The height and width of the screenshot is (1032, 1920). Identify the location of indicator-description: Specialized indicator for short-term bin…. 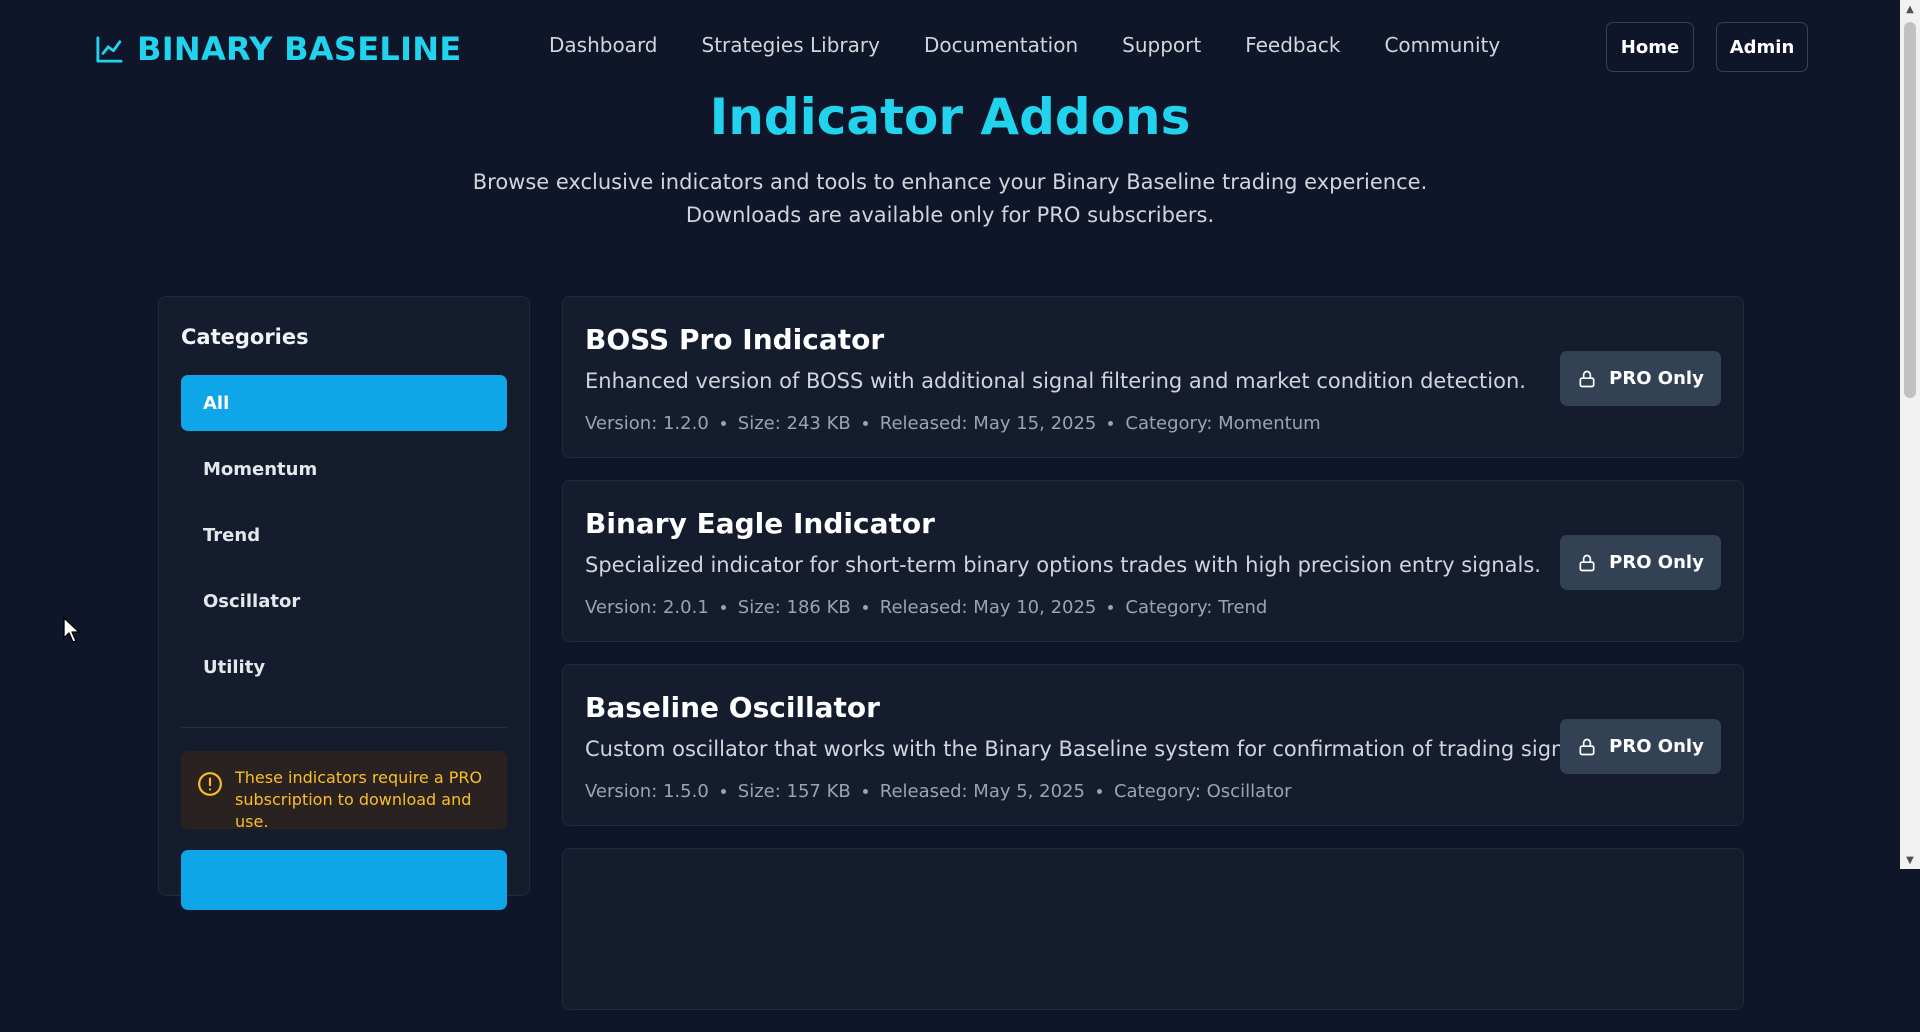
(1063, 565).